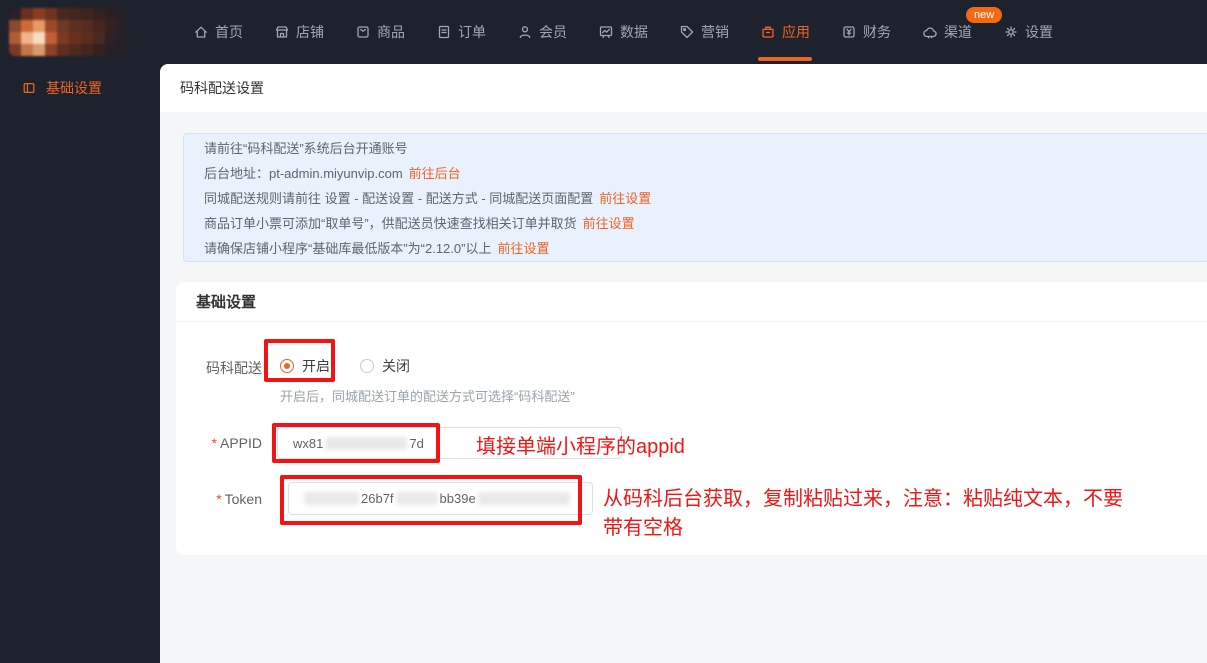  What do you see at coordinates (687, 32) in the screenshot?
I see `marketing-tag-icon` at bounding box center [687, 32].